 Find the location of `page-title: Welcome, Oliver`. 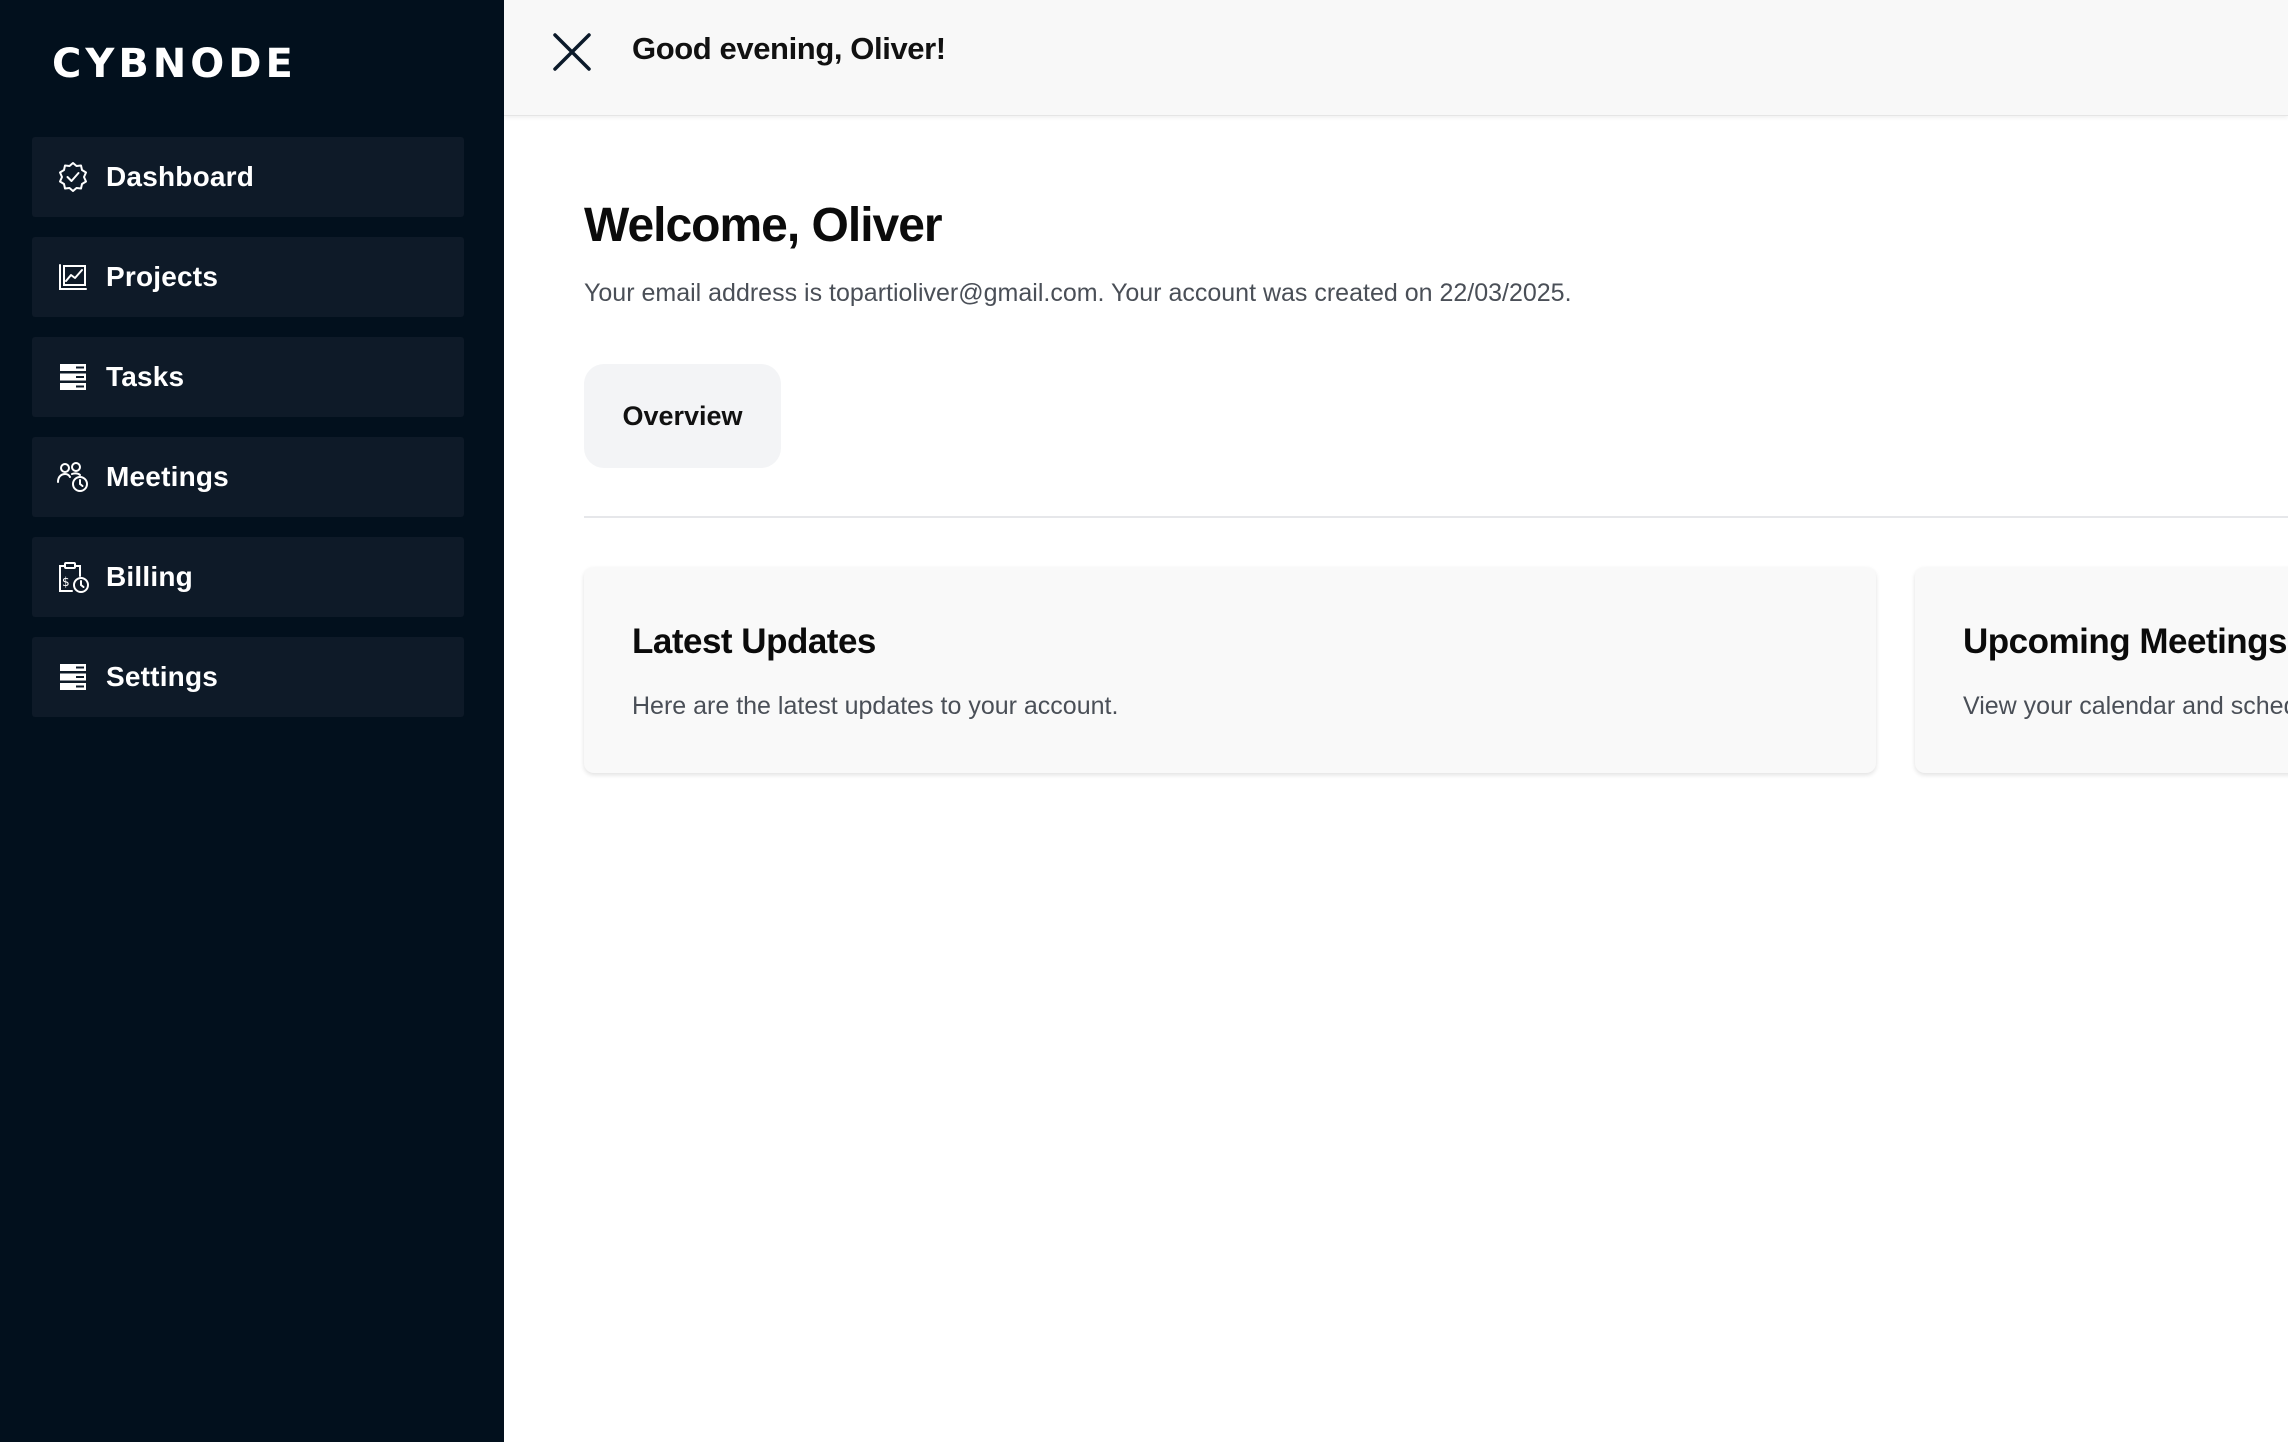

page-title: Welcome, Oliver is located at coordinates (763, 225).